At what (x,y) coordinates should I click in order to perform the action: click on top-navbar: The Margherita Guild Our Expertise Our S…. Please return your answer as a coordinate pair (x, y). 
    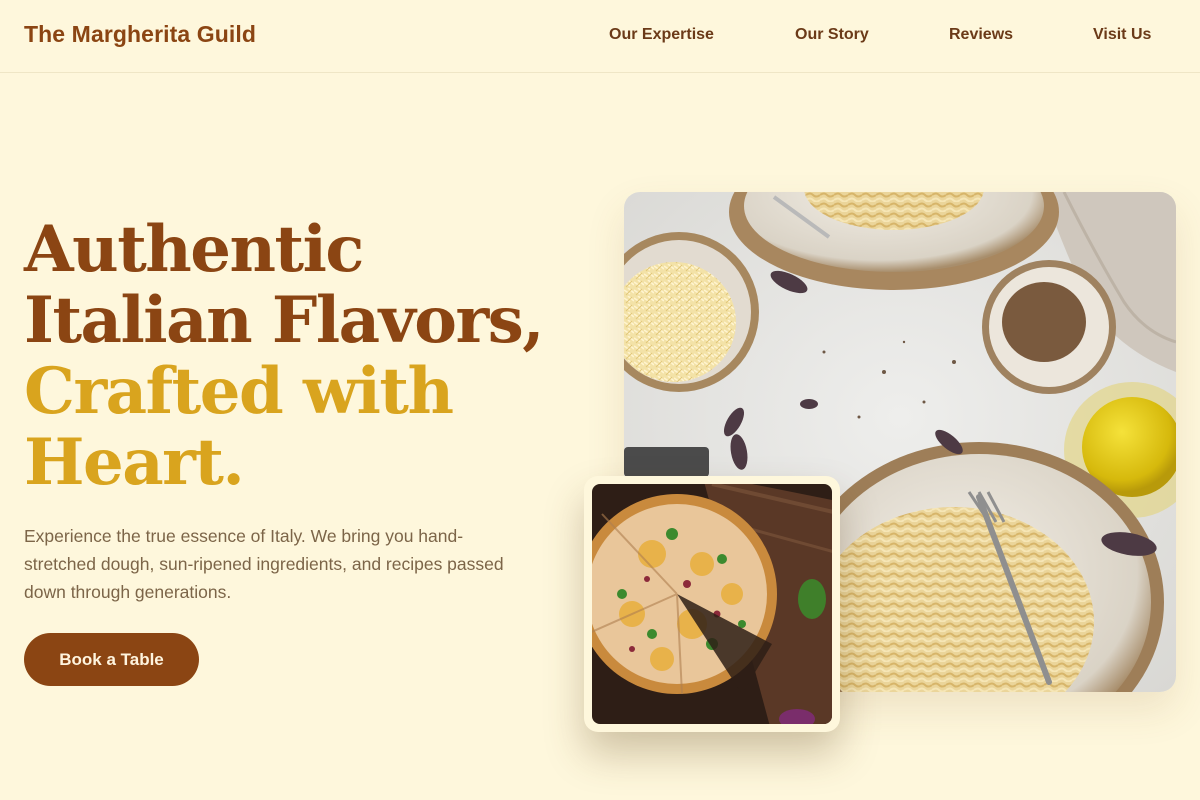
    Looking at the image, I should click on (600, 36).